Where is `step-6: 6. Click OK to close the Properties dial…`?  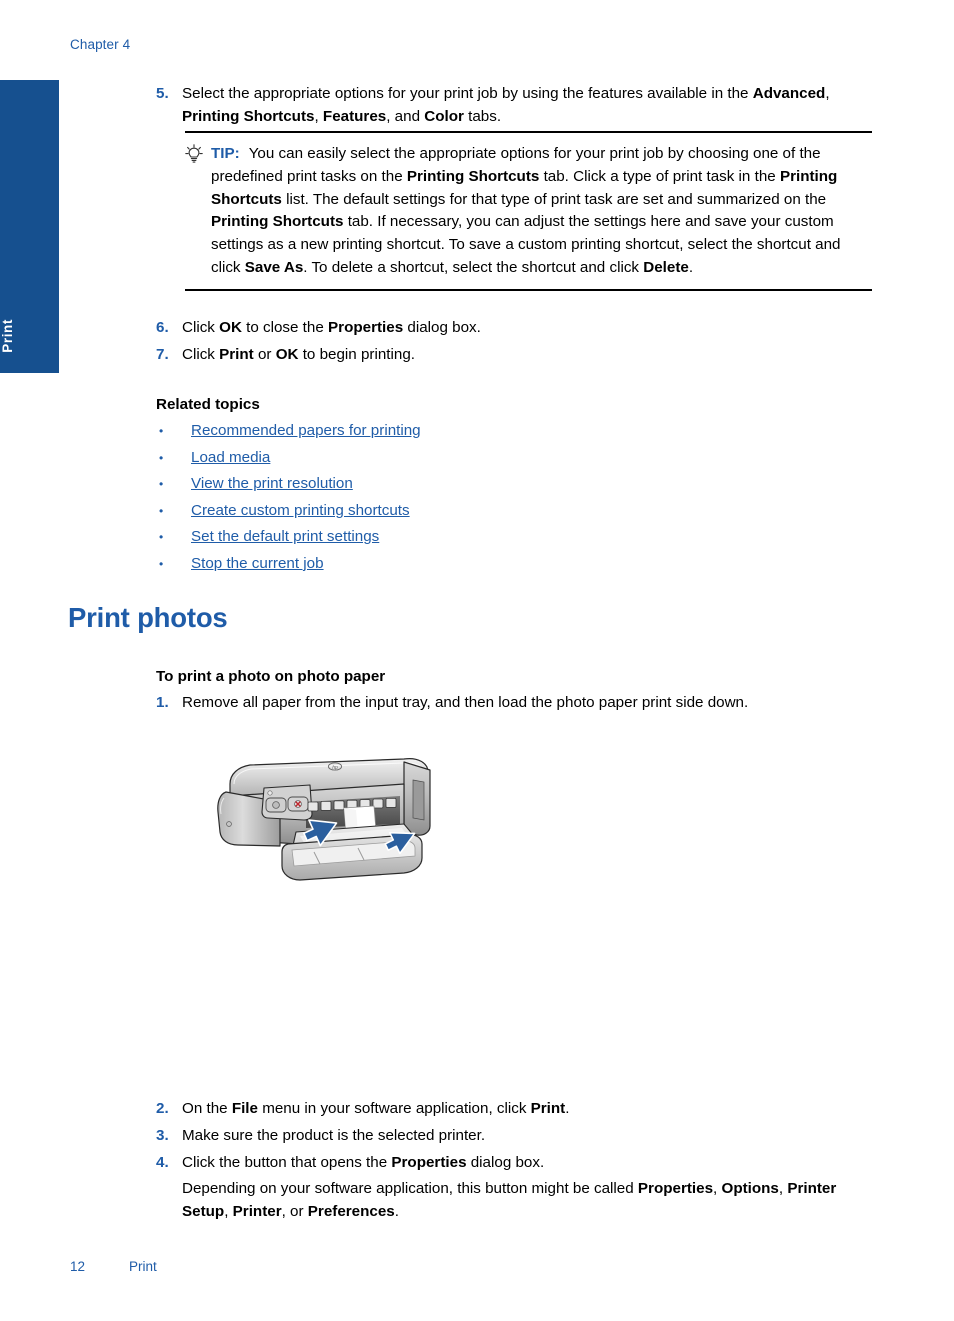
step-6: 6. Click OK to close the Properties dial… is located at coordinates (512, 328).